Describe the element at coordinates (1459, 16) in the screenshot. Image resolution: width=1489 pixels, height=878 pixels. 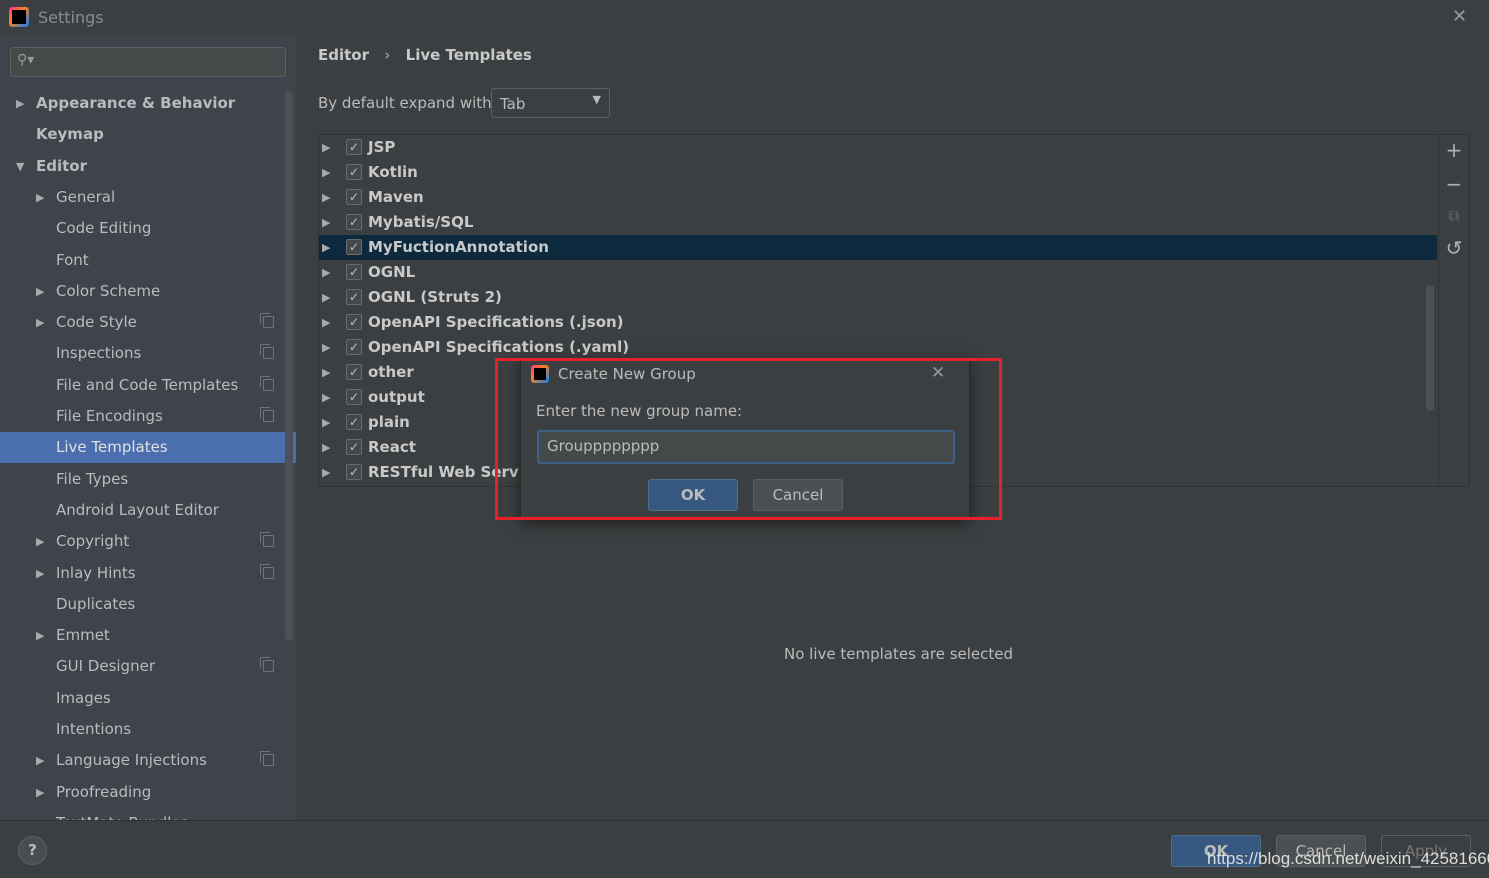
I see `close-icon: ✕` at that location.